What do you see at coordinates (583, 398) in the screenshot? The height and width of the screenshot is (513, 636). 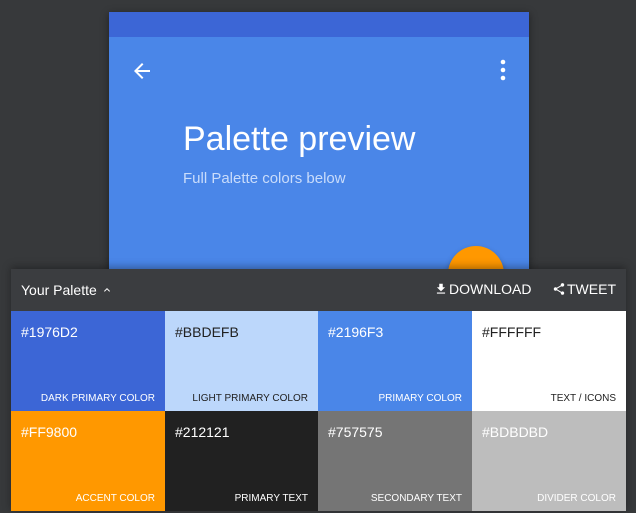 I see `swatch-label: Text / Icons` at bounding box center [583, 398].